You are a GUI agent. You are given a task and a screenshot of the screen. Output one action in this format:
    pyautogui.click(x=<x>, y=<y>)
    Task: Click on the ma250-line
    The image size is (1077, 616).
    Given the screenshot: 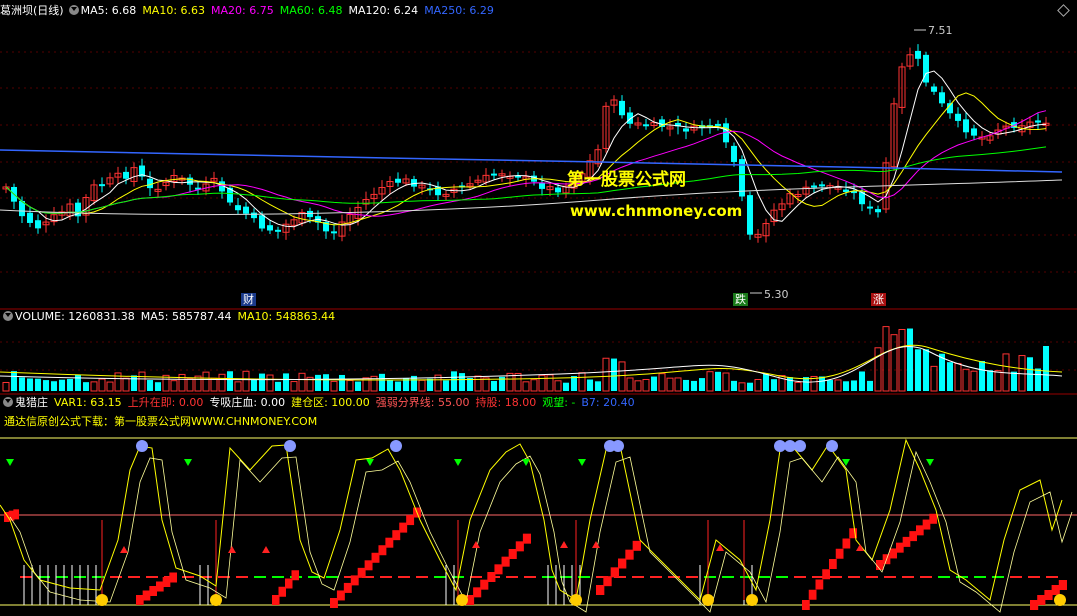 What is the action you would take?
    pyautogui.click(x=531, y=161)
    